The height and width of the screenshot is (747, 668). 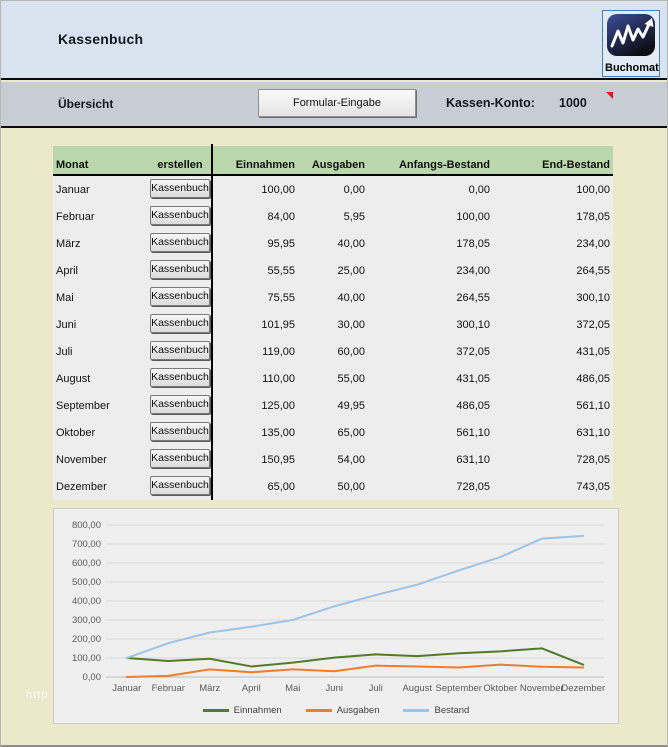 What do you see at coordinates (278, 405) in the screenshot?
I see `einnahmen-value: 125,00` at bounding box center [278, 405].